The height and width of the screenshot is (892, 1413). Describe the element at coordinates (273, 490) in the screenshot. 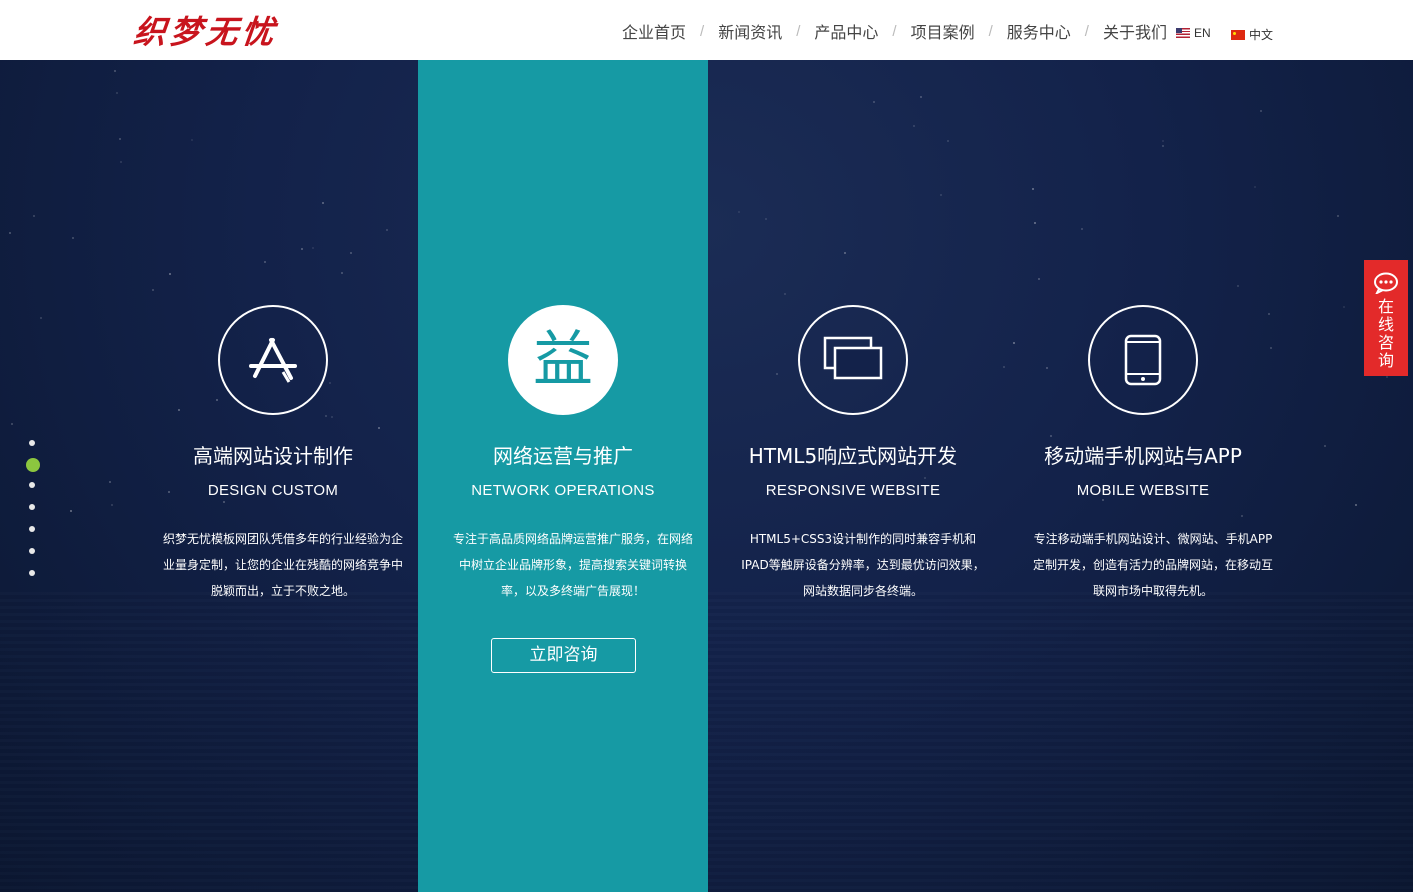

I see `service-subtitle: DESIGN CUSTOM` at that location.